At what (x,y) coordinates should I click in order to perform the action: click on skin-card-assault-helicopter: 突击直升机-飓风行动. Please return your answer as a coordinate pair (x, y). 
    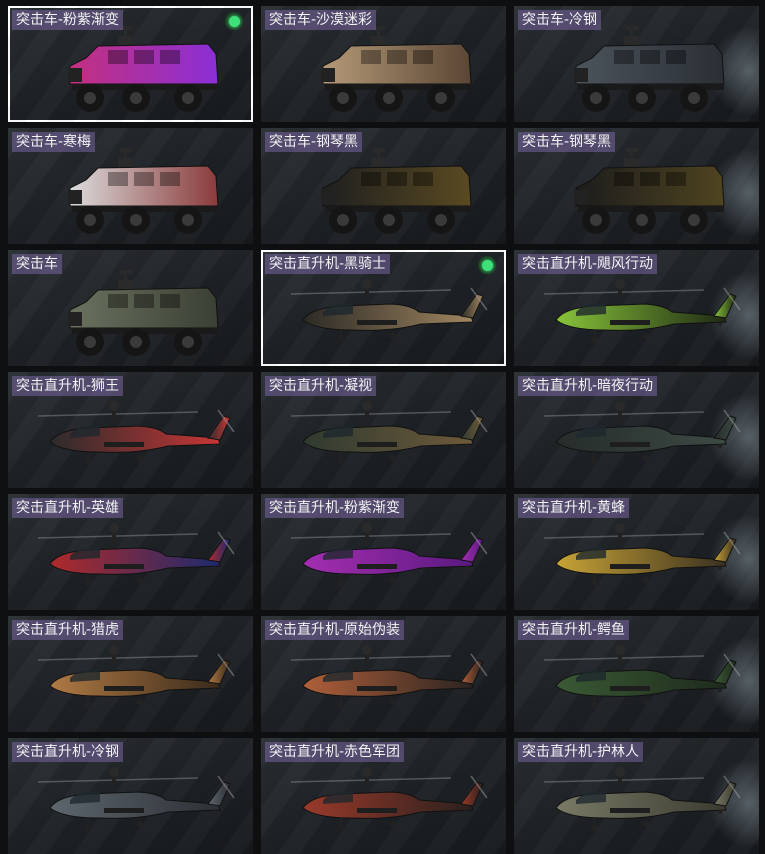
    Looking at the image, I should click on (636, 308).